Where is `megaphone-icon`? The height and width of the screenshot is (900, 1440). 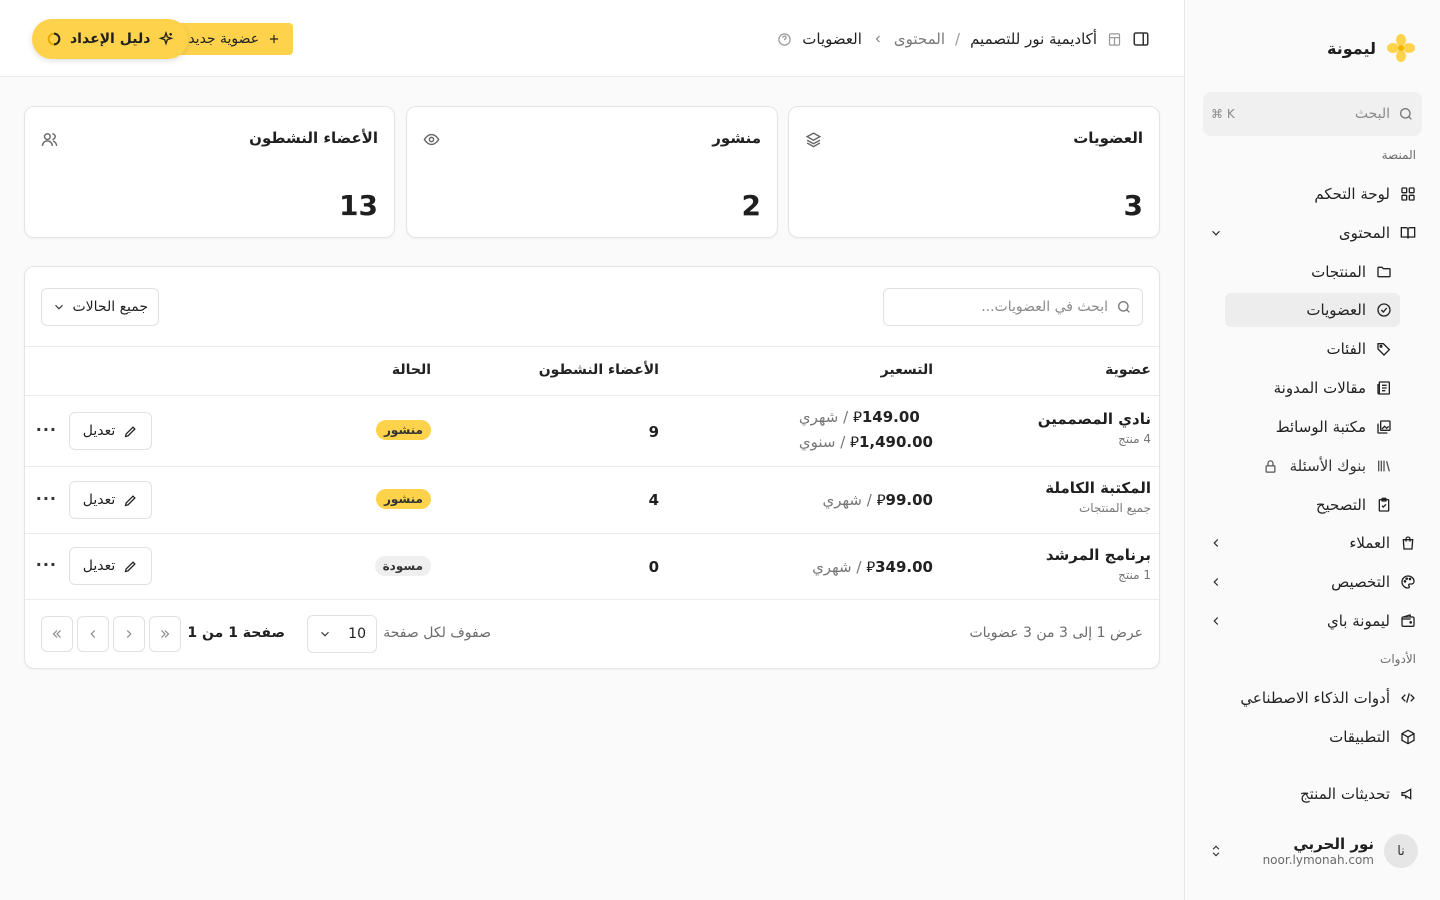
megaphone-icon is located at coordinates (1408, 794).